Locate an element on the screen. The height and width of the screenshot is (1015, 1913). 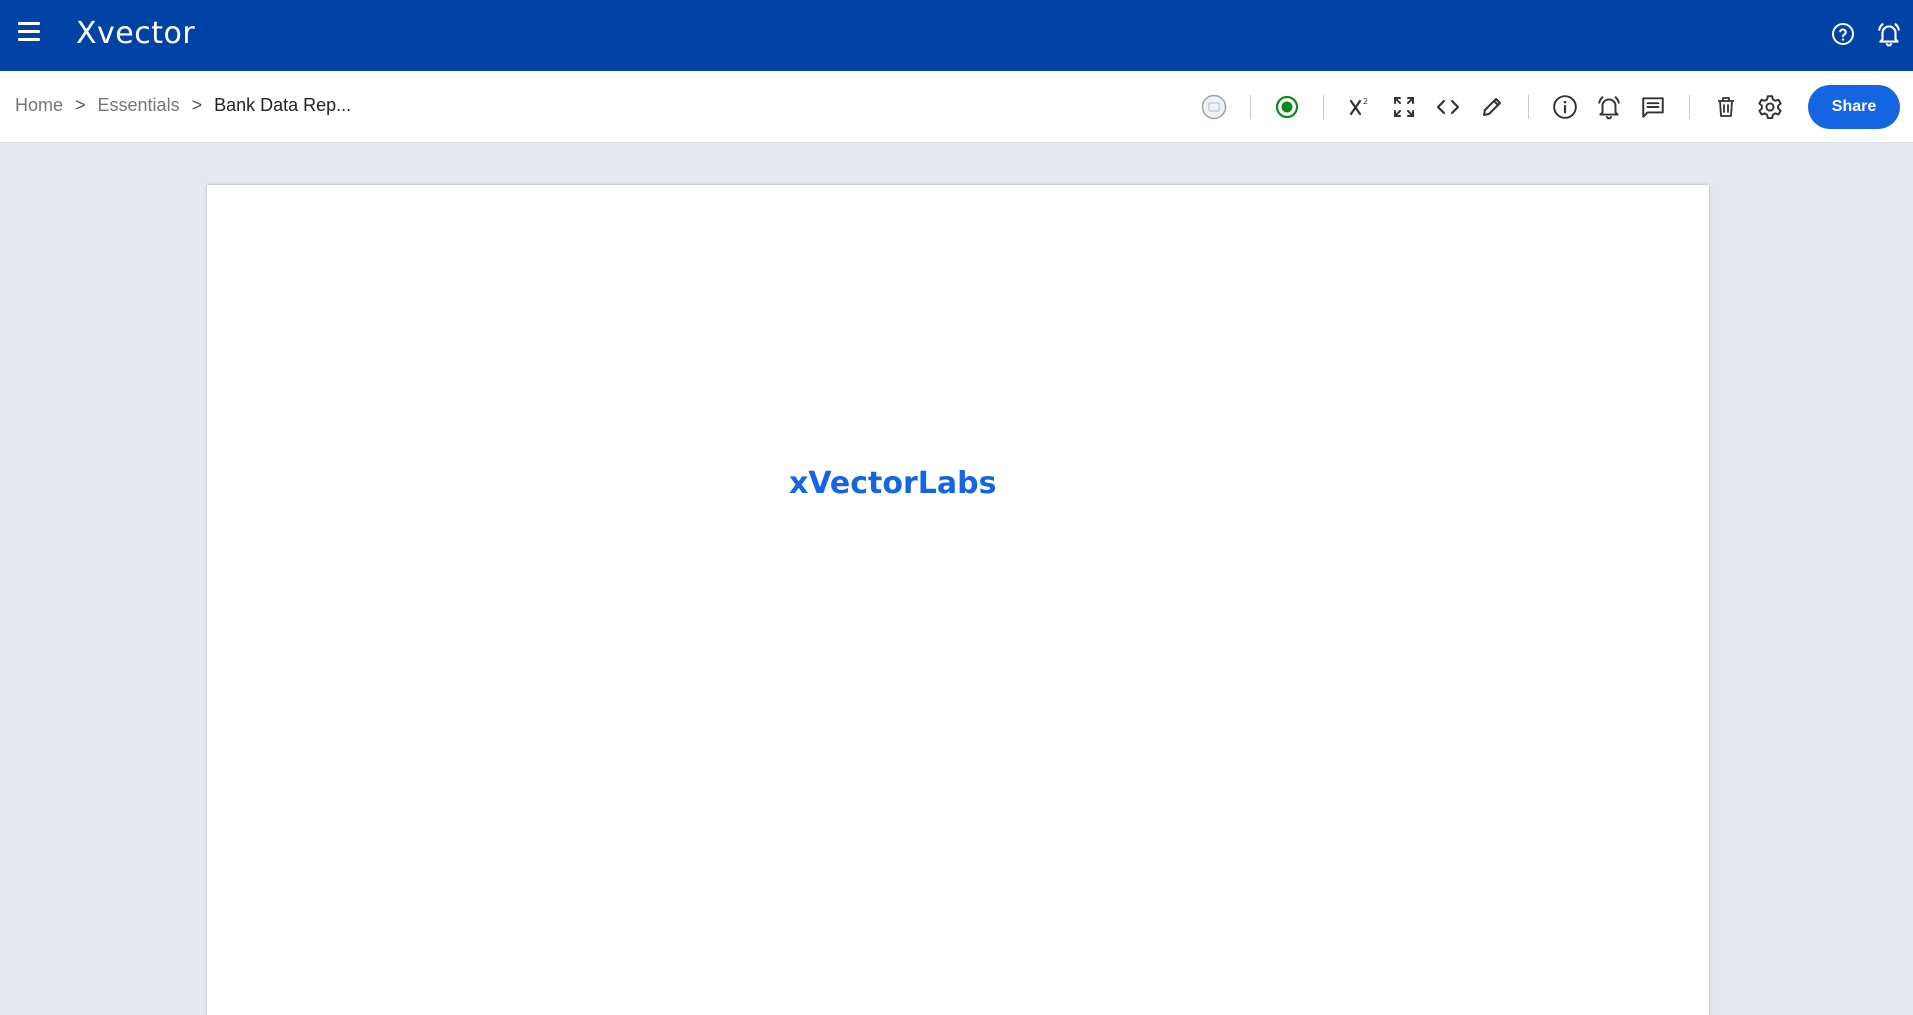
share-button: Share is located at coordinates (1854, 107).